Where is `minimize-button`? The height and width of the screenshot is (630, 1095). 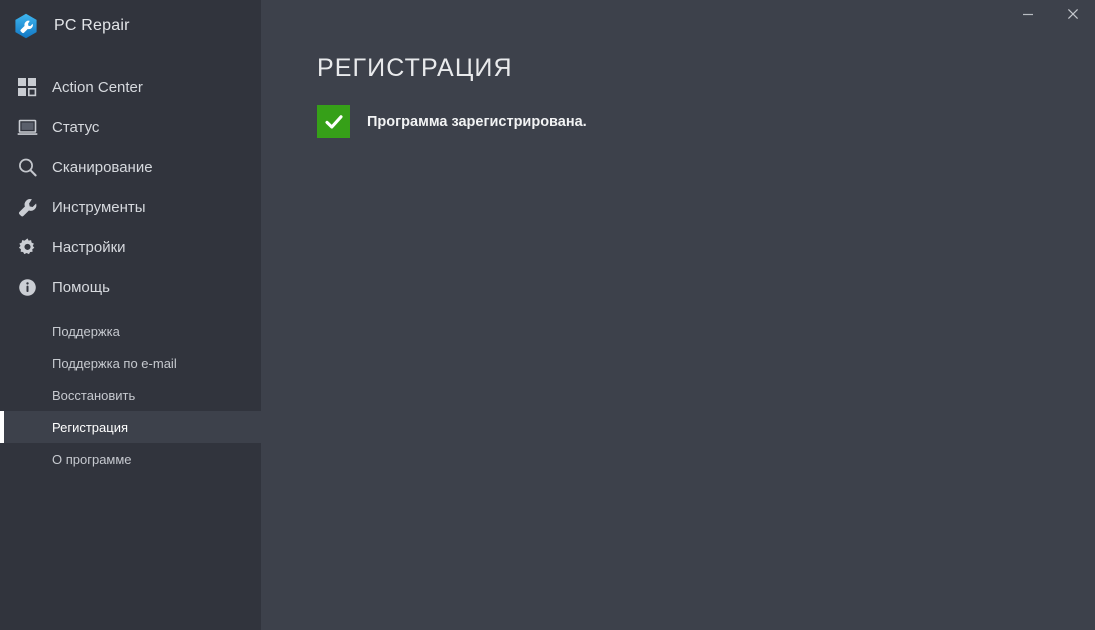
minimize-button is located at coordinates (1027, 14).